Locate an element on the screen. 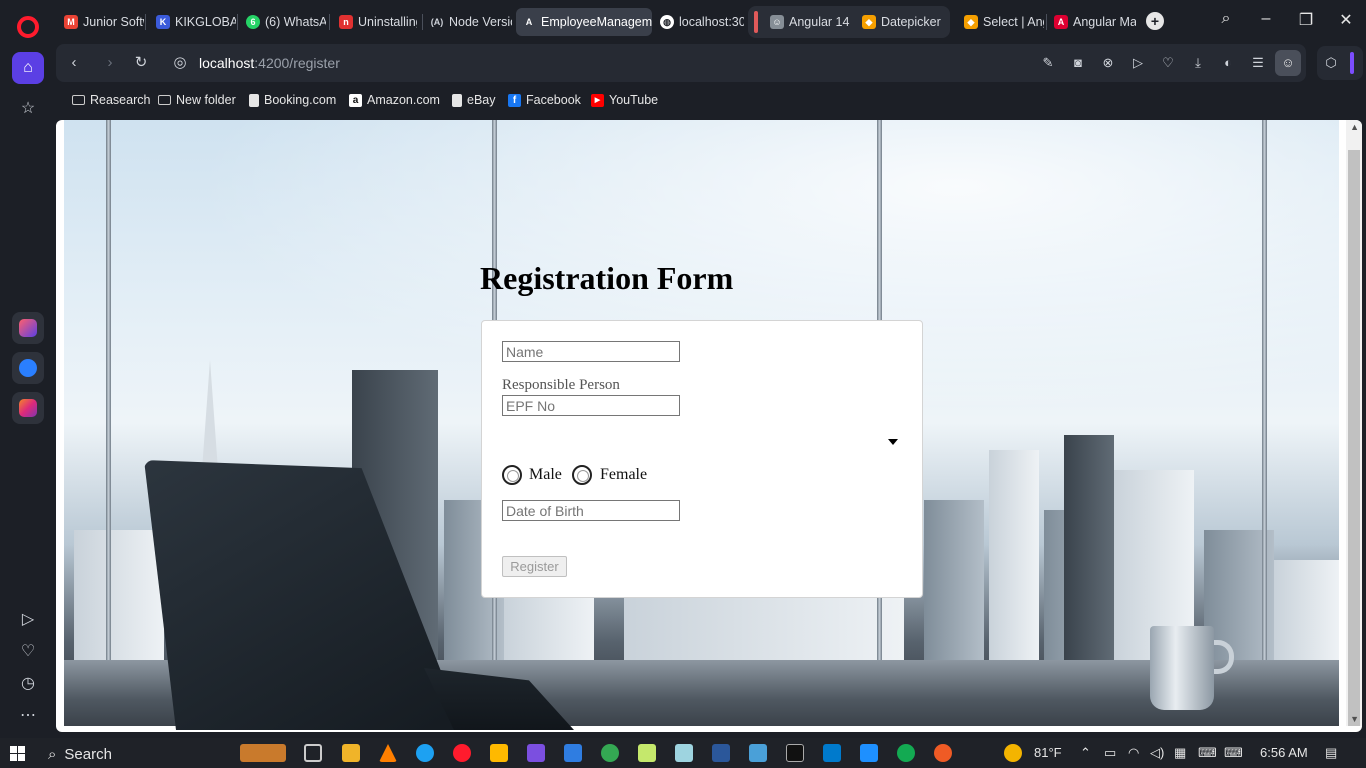 Image resolution: width=1366 pixels, height=768 pixels. messenger-icon is located at coordinates (28, 368).